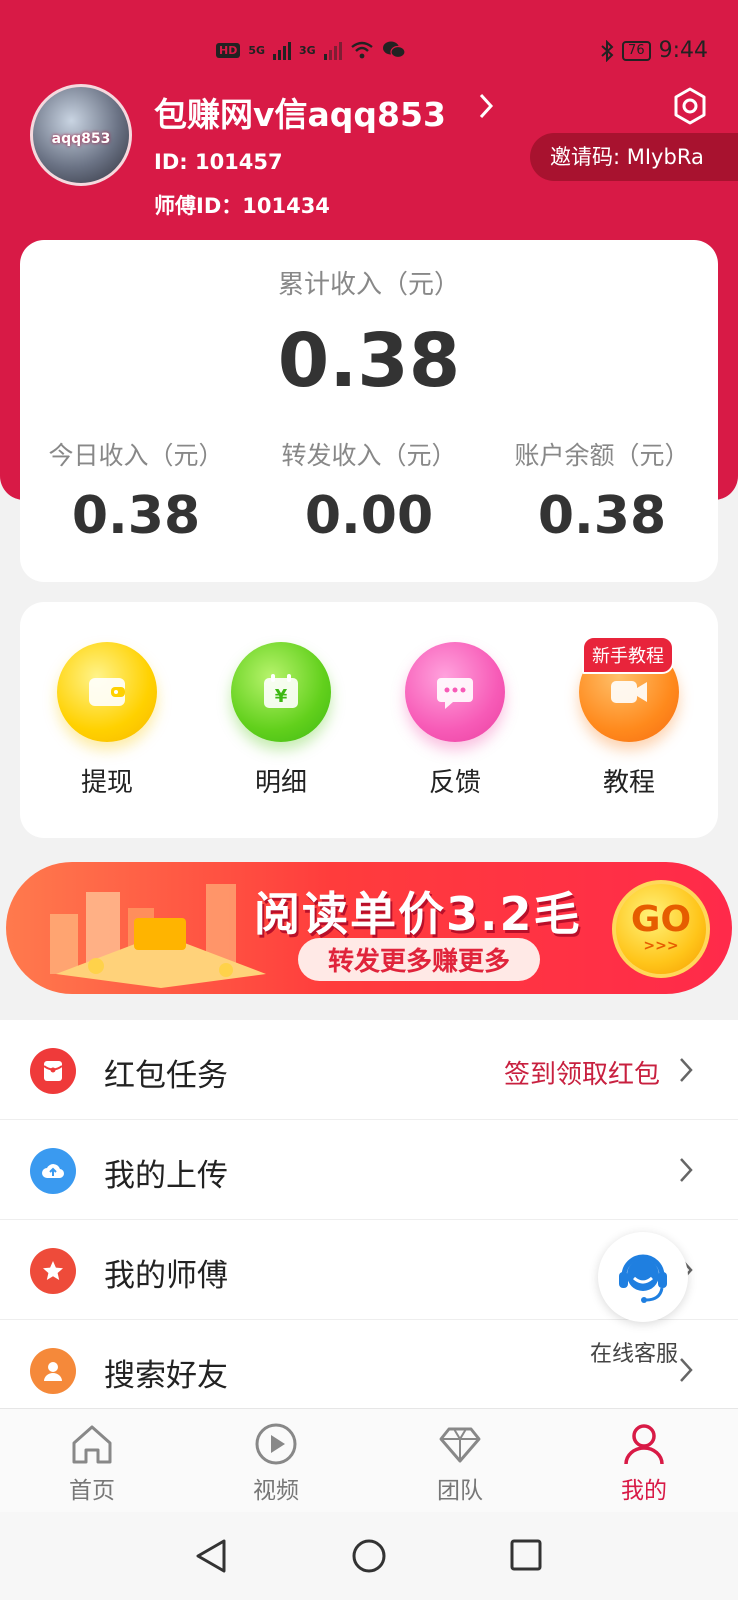 The height and width of the screenshot is (1600, 738). What do you see at coordinates (454, 783) in the screenshot?
I see `action-label: 反馈` at bounding box center [454, 783].